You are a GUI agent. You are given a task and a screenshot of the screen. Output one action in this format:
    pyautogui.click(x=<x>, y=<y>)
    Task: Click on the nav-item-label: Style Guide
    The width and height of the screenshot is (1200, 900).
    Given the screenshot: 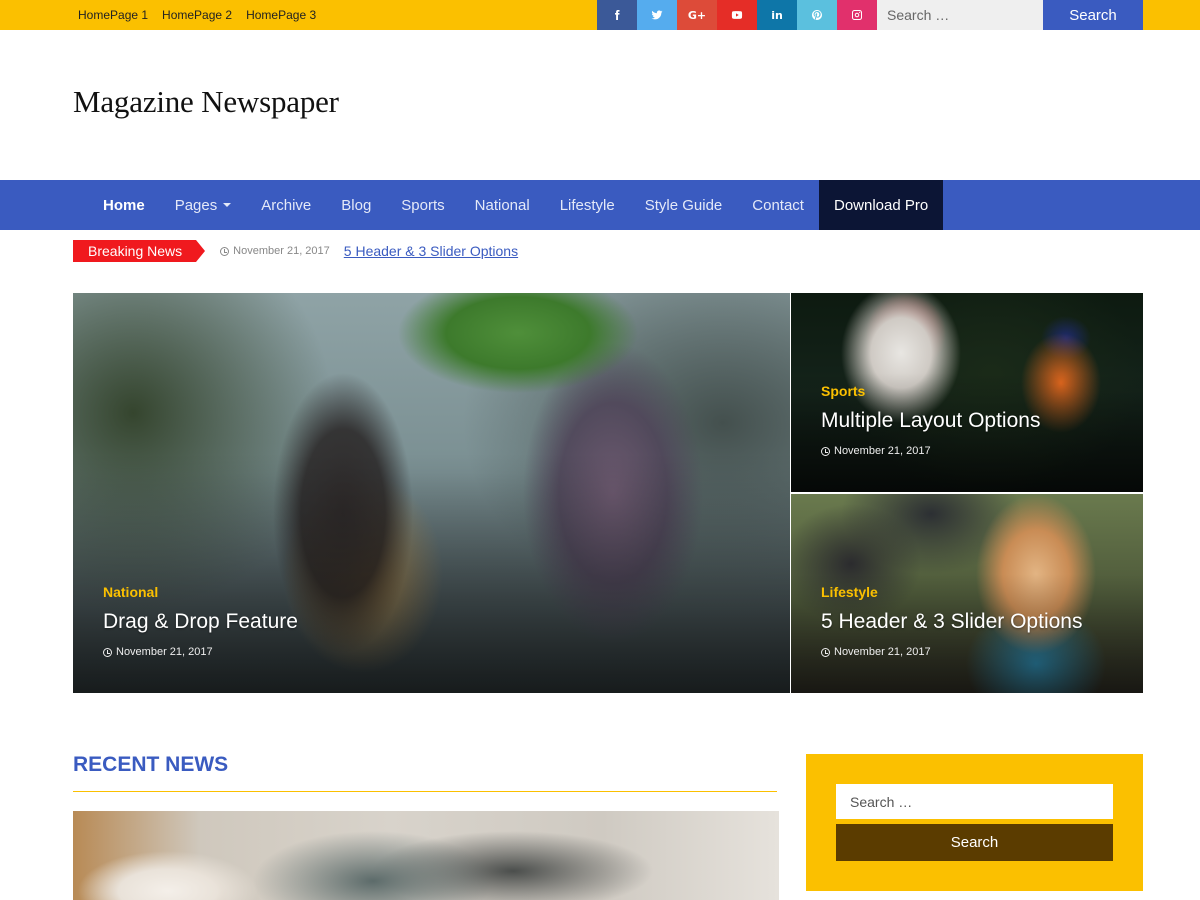 What is the action you would take?
    pyautogui.click(x=683, y=205)
    